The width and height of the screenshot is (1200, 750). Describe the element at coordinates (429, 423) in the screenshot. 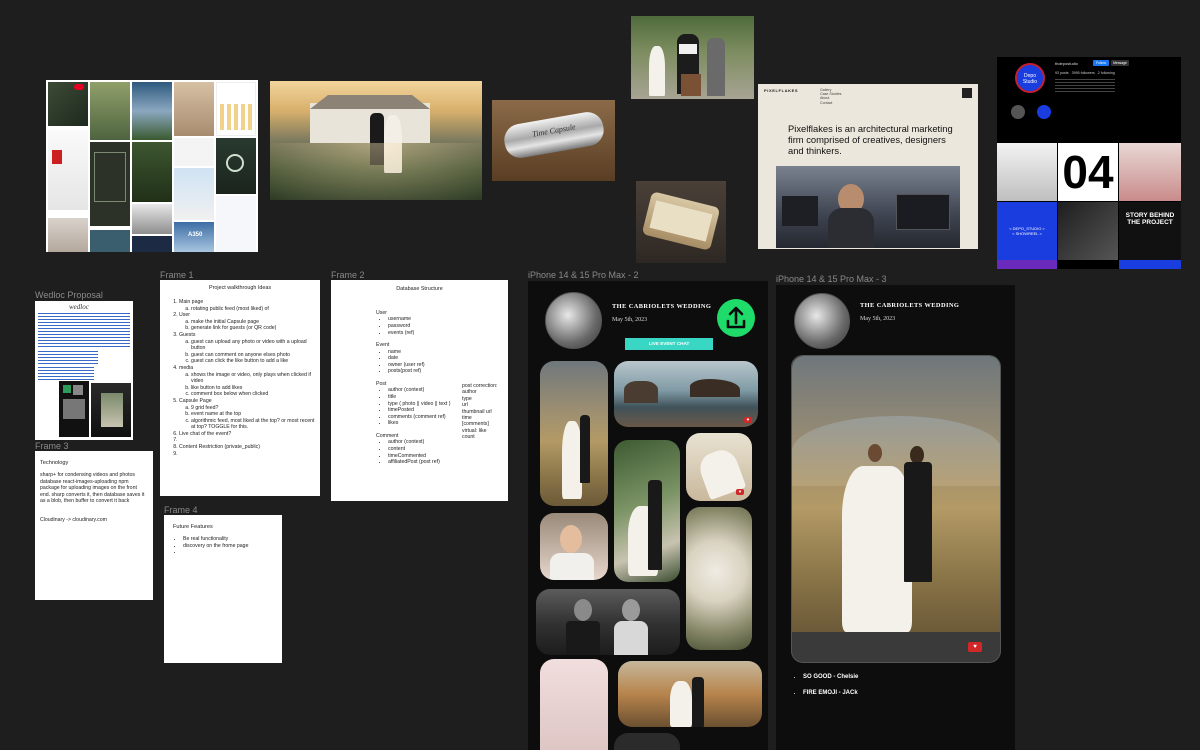

I see `list-item: likes` at that location.